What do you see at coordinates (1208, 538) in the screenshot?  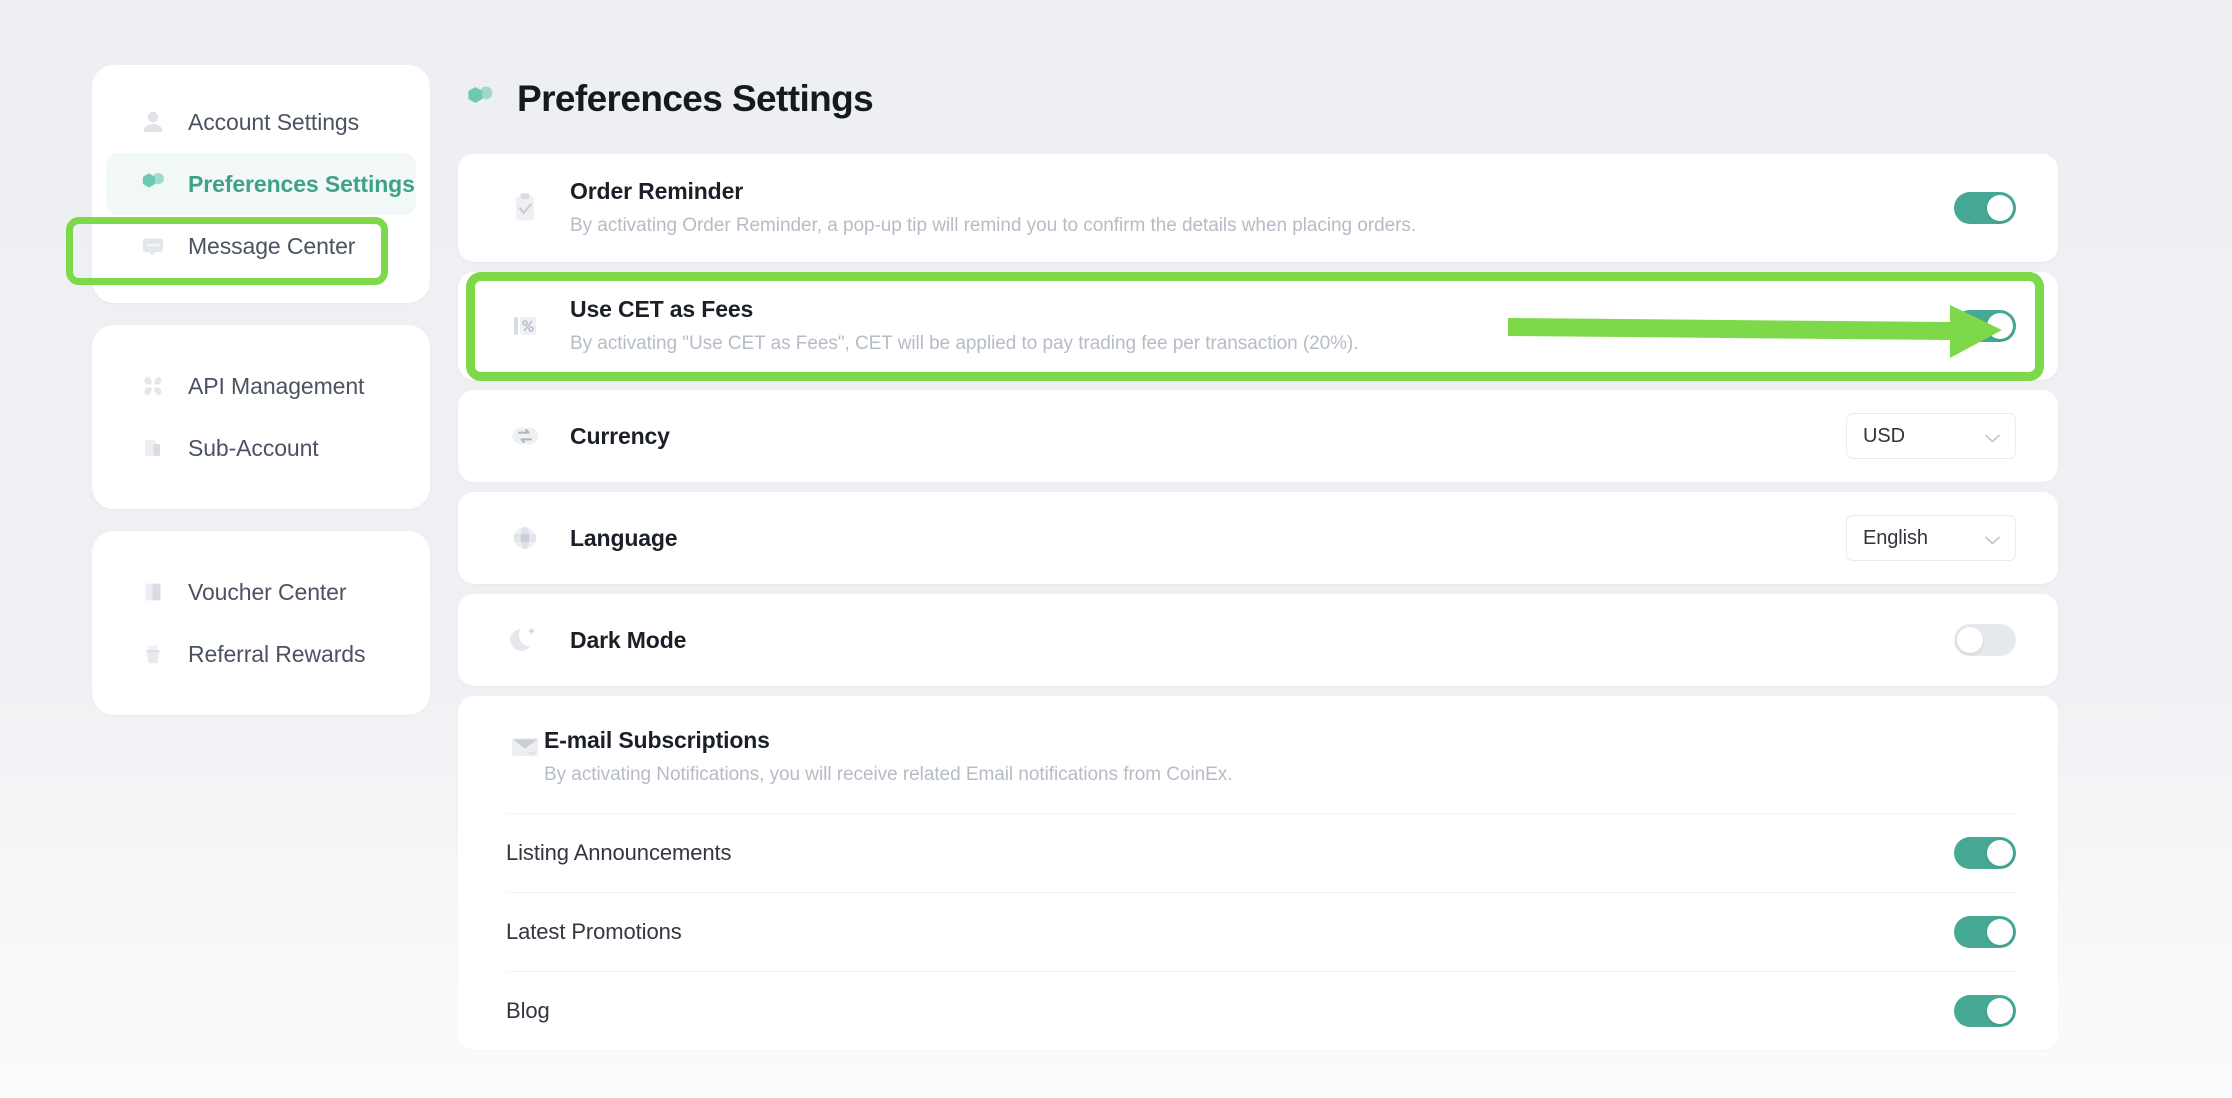 I see `language-text: Language` at bounding box center [1208, 538].